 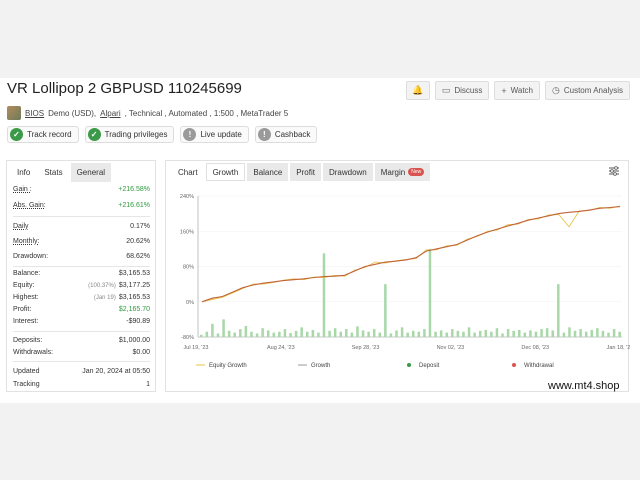 I want to click on badge-trading-privileges: ✓ Trading privileges, so click(x=129, y=134).